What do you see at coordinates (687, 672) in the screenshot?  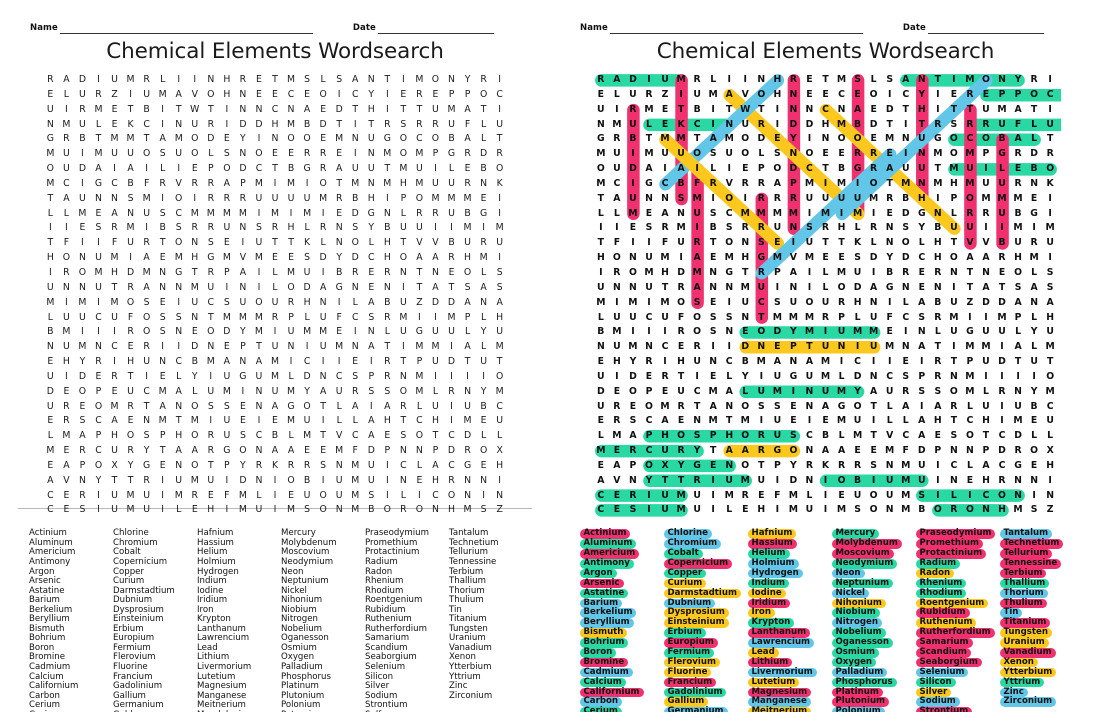 I see `word-list-item: Fluorine` at bounding box center [687, 672].